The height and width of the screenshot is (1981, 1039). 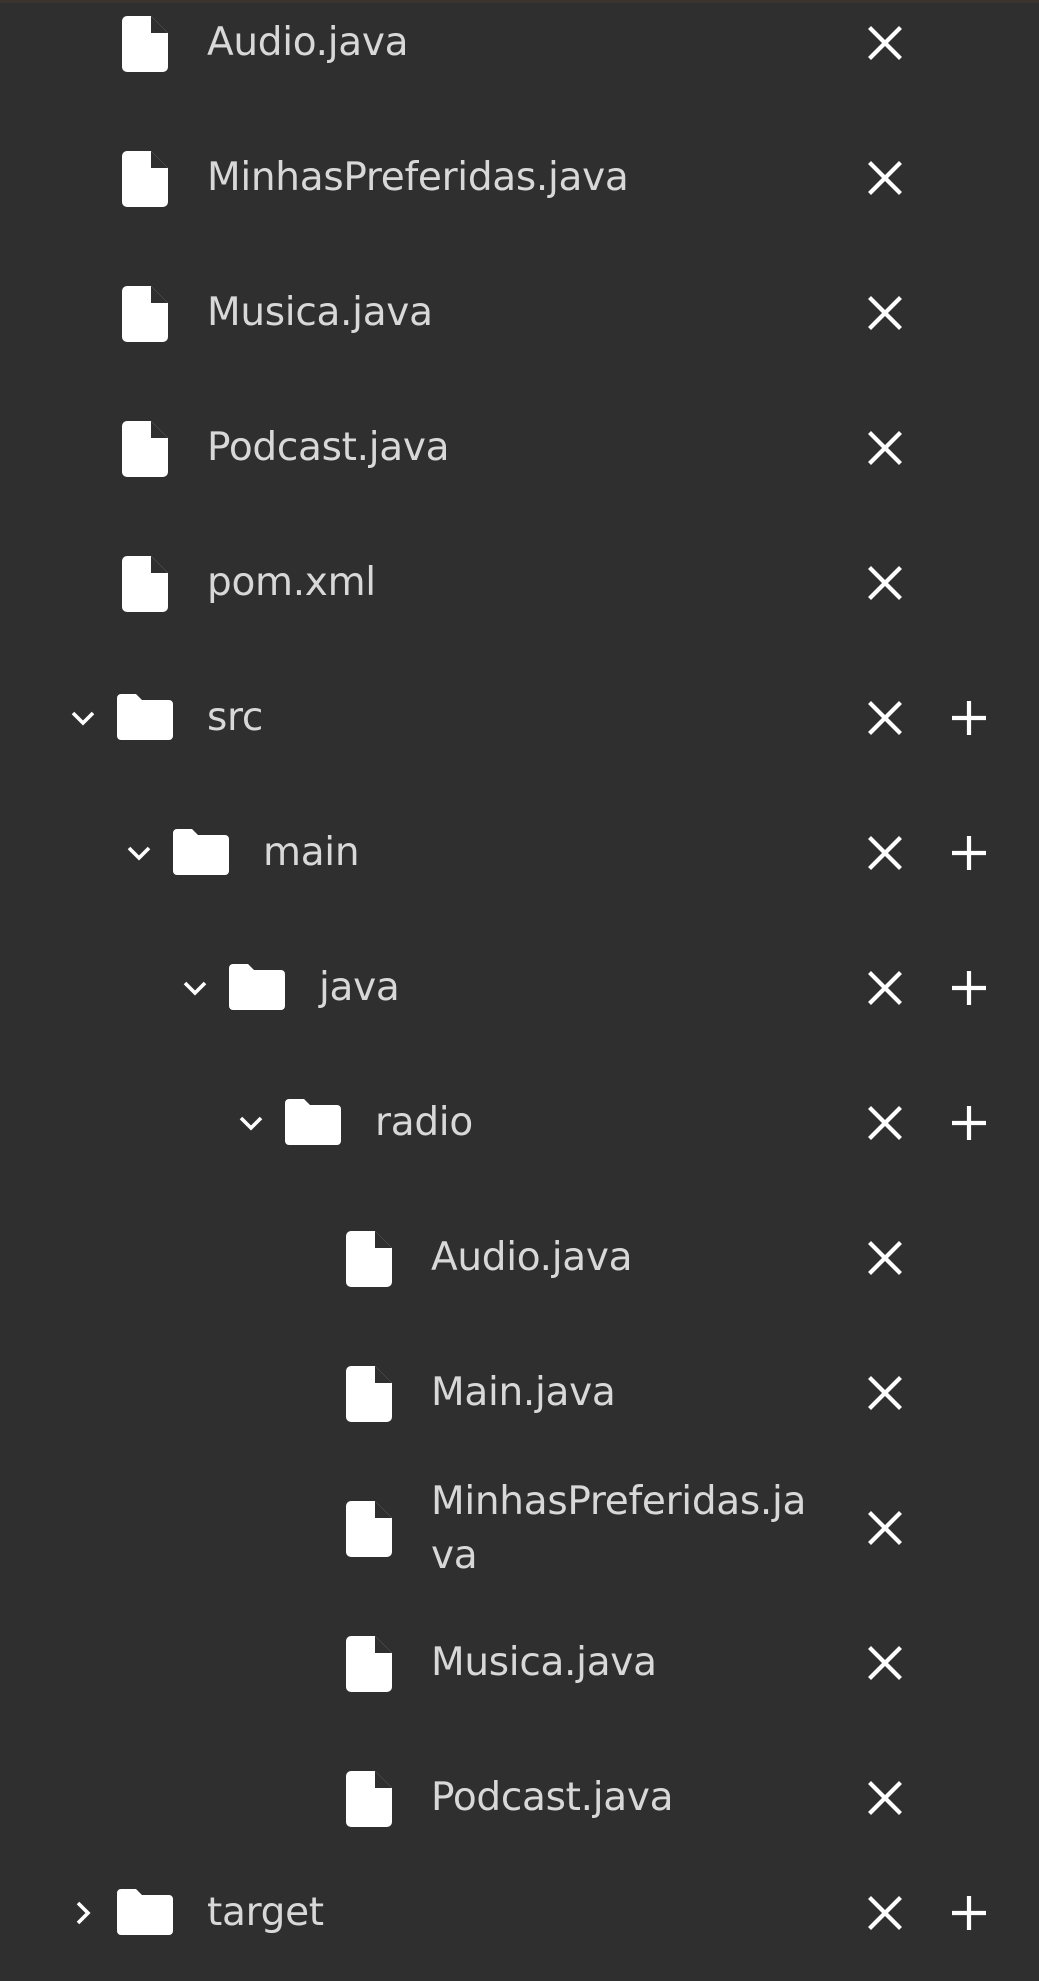 I want to click on tree-item-minhaspreferidas-java: MinhasPreferidas.java, so click(x=519, y=178).